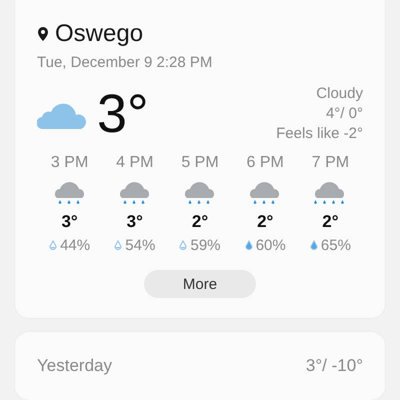 The height and width of the screenshot is (400, 400). I want to click on precipitation-chance: 59%, so click(205, 245).